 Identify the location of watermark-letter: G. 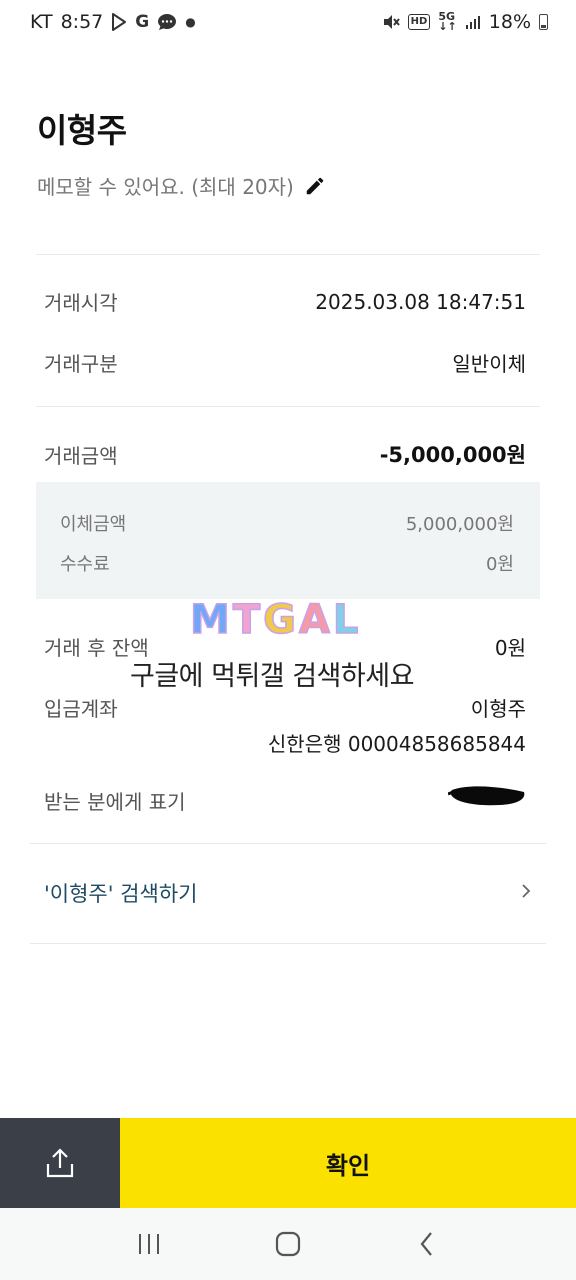
(279, 620).